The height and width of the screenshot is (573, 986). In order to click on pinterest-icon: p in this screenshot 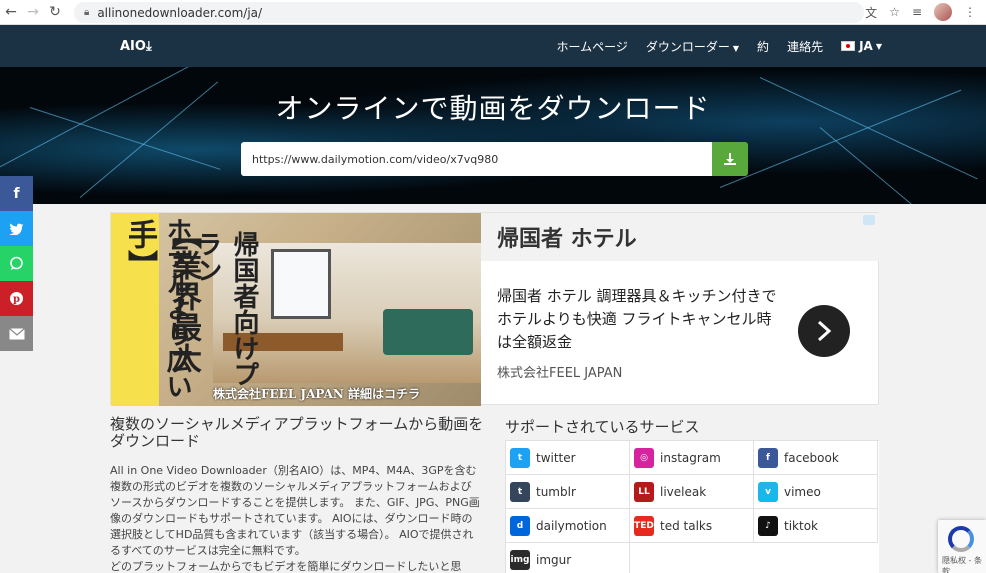, I will do `click(16, 298)`.